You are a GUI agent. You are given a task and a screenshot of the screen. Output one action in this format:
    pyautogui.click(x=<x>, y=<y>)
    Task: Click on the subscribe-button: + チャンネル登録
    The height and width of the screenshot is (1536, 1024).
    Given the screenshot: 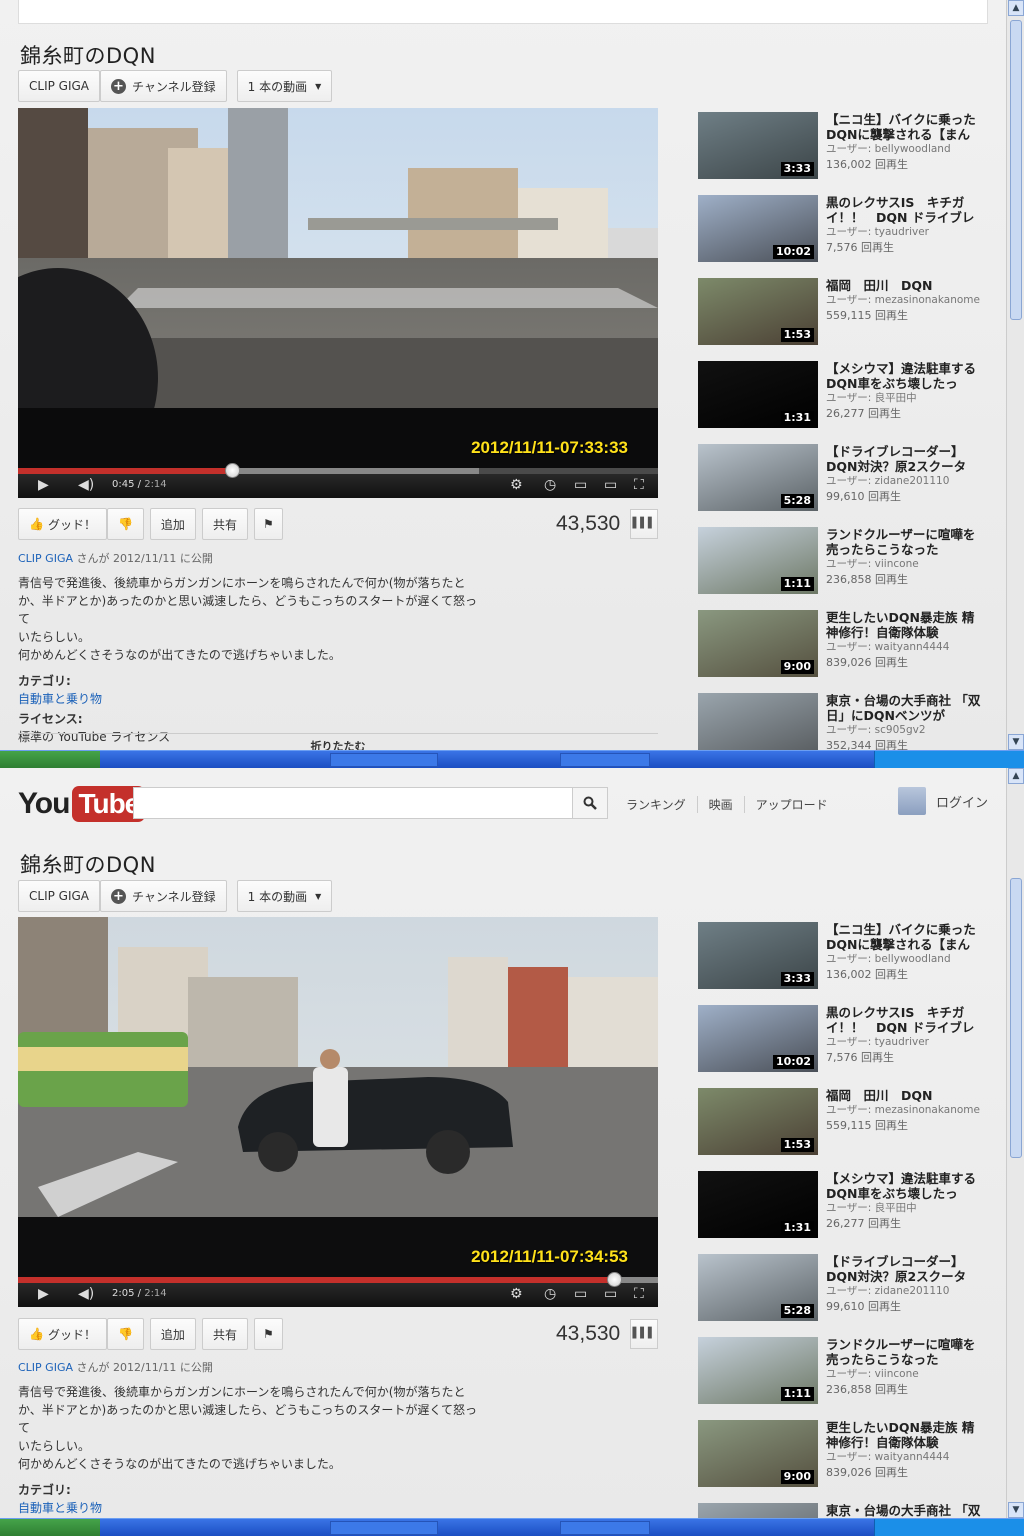 What is the action you would take?
    pyautogui.click(x=163, y=86)
    